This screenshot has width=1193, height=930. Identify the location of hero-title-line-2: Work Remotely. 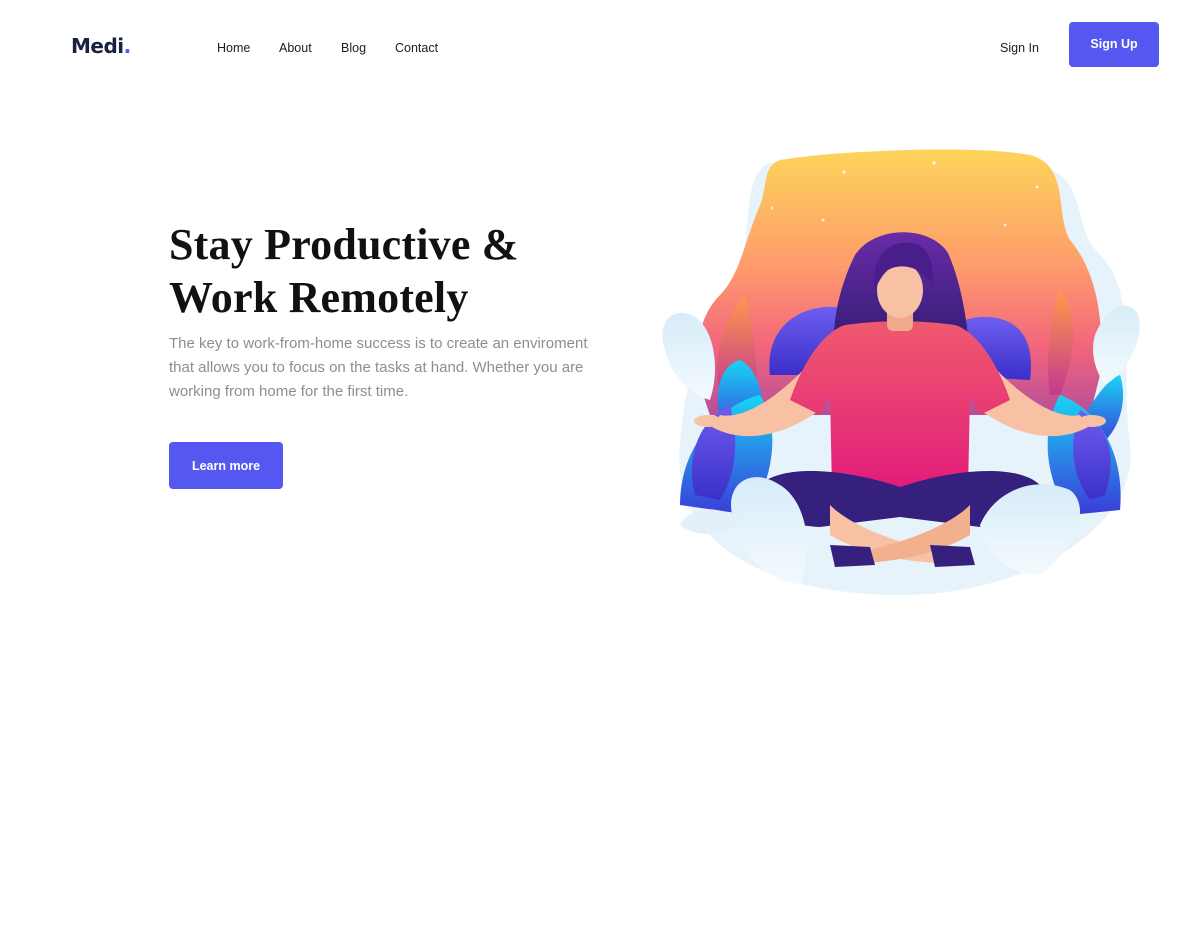
(319, 297).